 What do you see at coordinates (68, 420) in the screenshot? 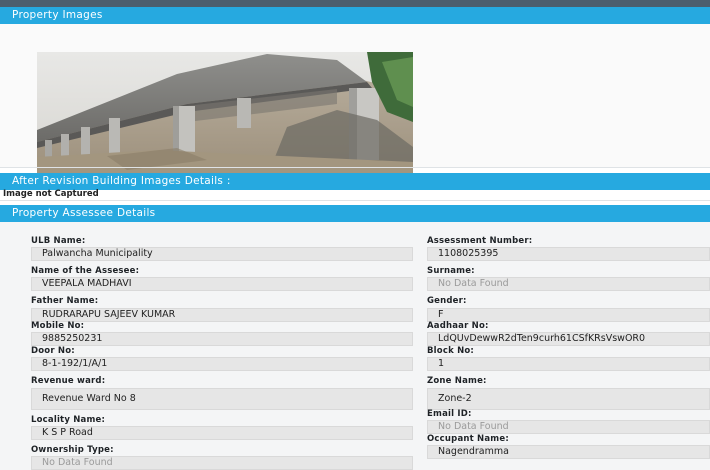
I see `locality-name-label: Locality Name:` at bounding box center [68, 420].